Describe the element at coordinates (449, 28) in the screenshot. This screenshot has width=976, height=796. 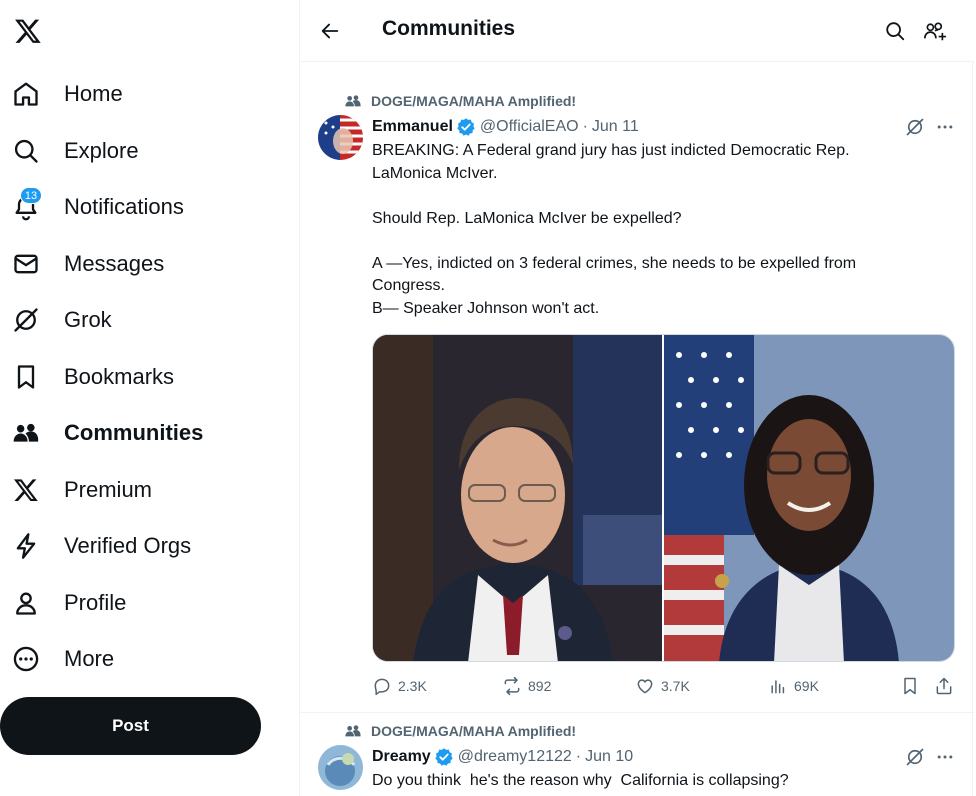
I see `page-title: Communities` at that location.